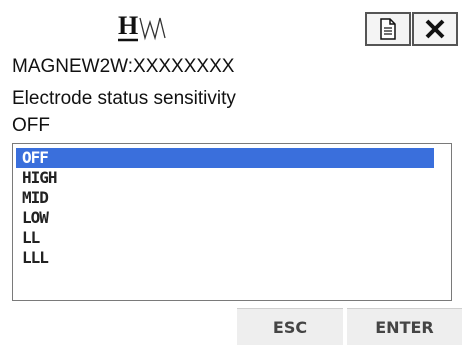  What do you see at coordinates (128, 25) in the screenshot?
I see `logo-letter: H` at bounding box center [128, 25].